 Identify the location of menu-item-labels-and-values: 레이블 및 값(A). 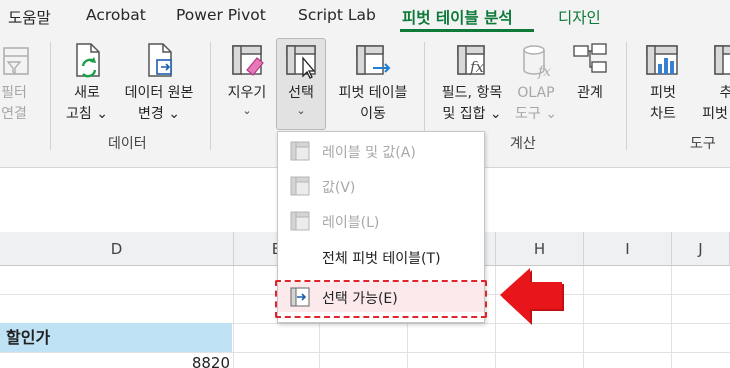
(381, 151).